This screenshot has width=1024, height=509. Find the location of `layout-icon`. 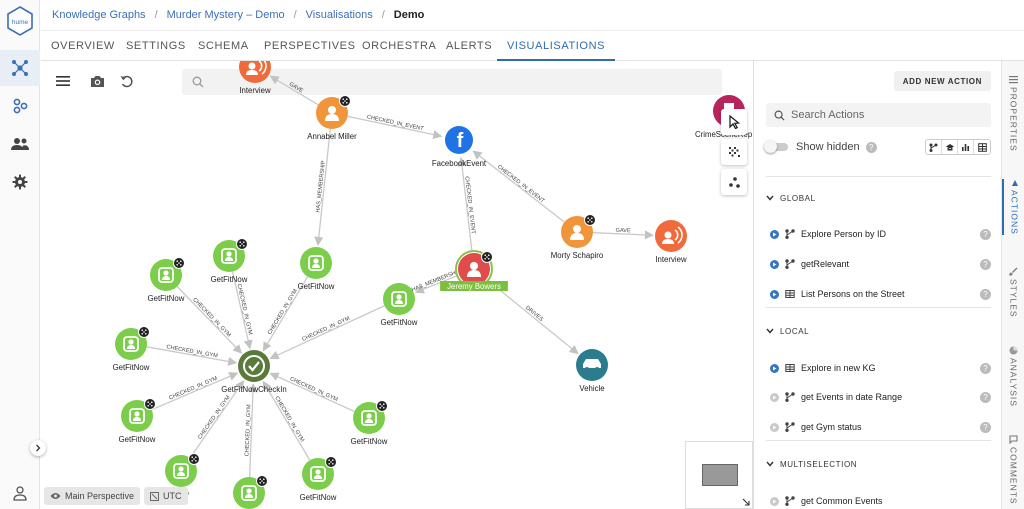

layout-icon is located at coordinates (734, 182).